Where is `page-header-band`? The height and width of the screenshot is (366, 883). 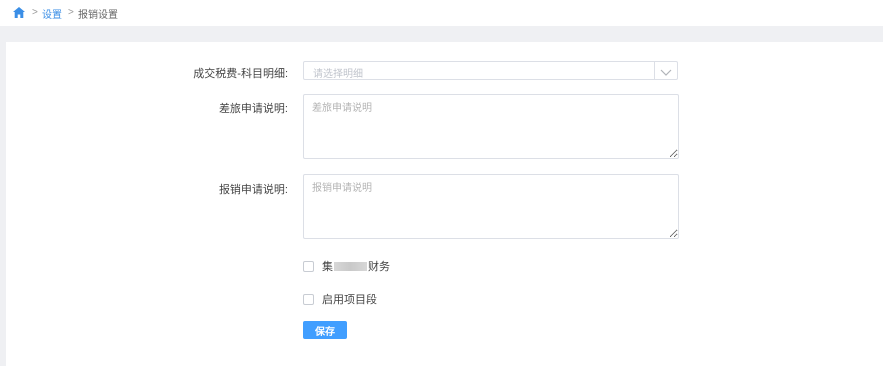
page-header-band is located at coordinates (441, 34).